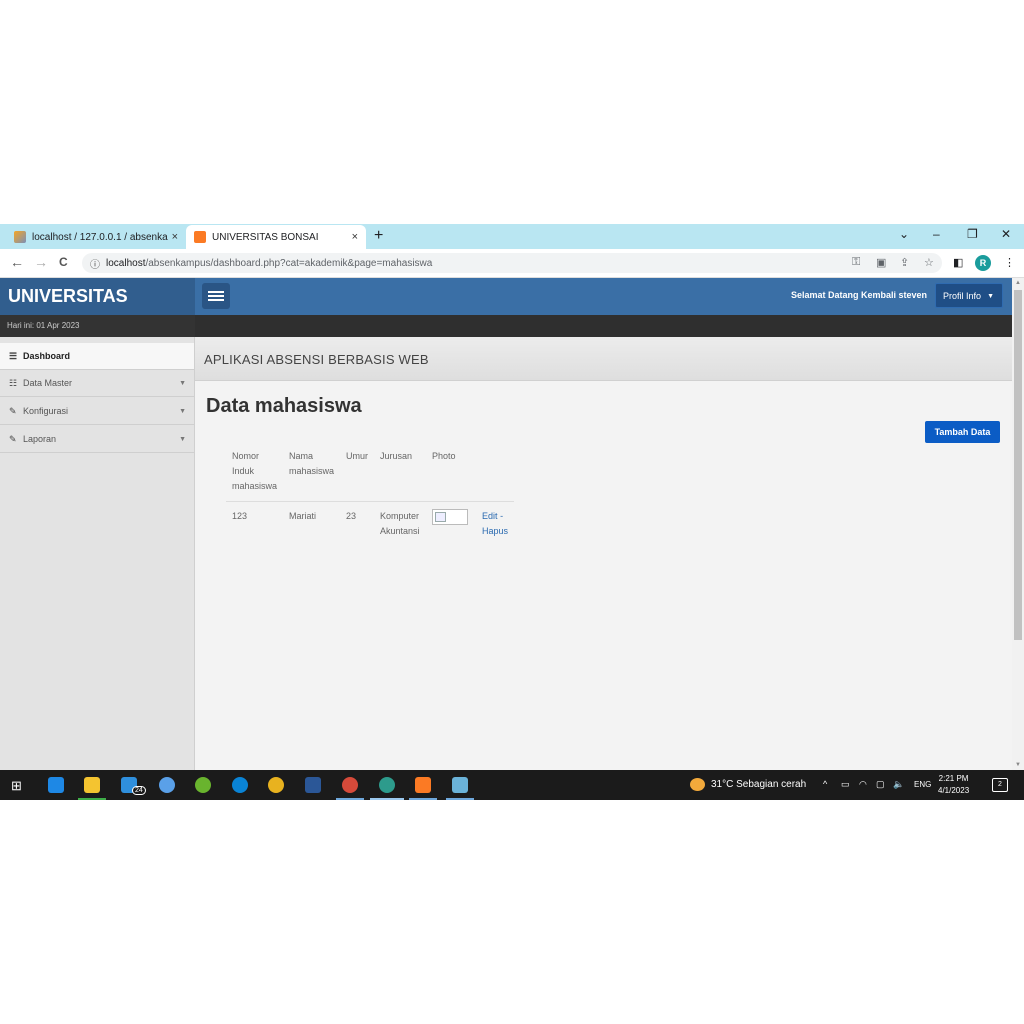  Describe the element at coordinates (953, 778) in the screenshot. I see `clock-time: 2:21 PM` at that location.